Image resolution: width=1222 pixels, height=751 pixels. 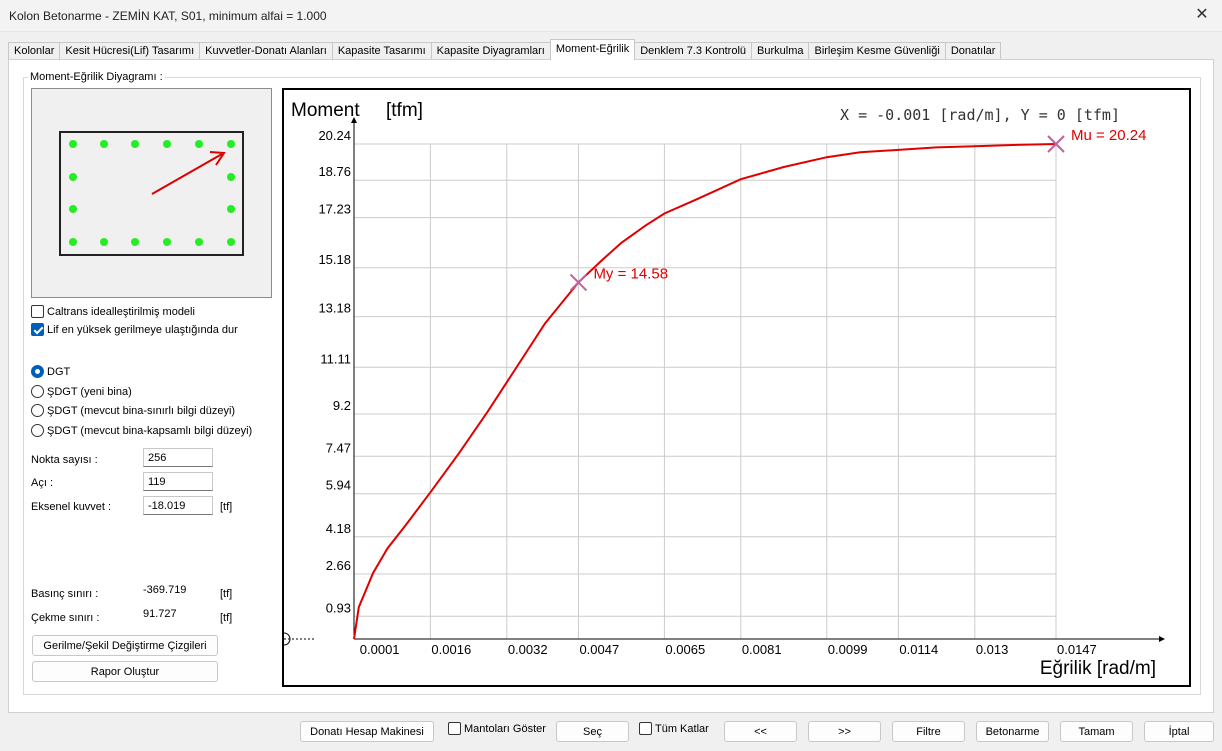 What do you see at coordinates (266, 51) in the screenshot?
I see `tab-2: Kuvvetler-Donatı Alanları` at bounding box center [266, 51].